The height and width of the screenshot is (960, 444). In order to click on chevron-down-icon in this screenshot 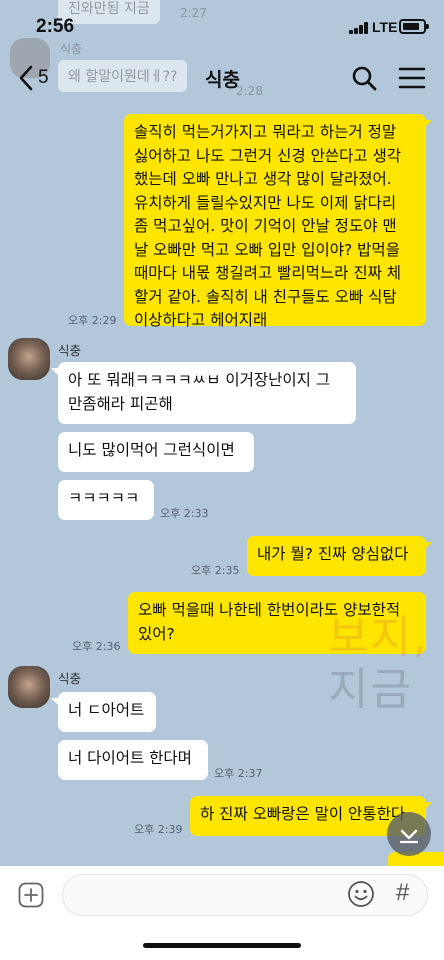, I will do `click(409, 836)`.